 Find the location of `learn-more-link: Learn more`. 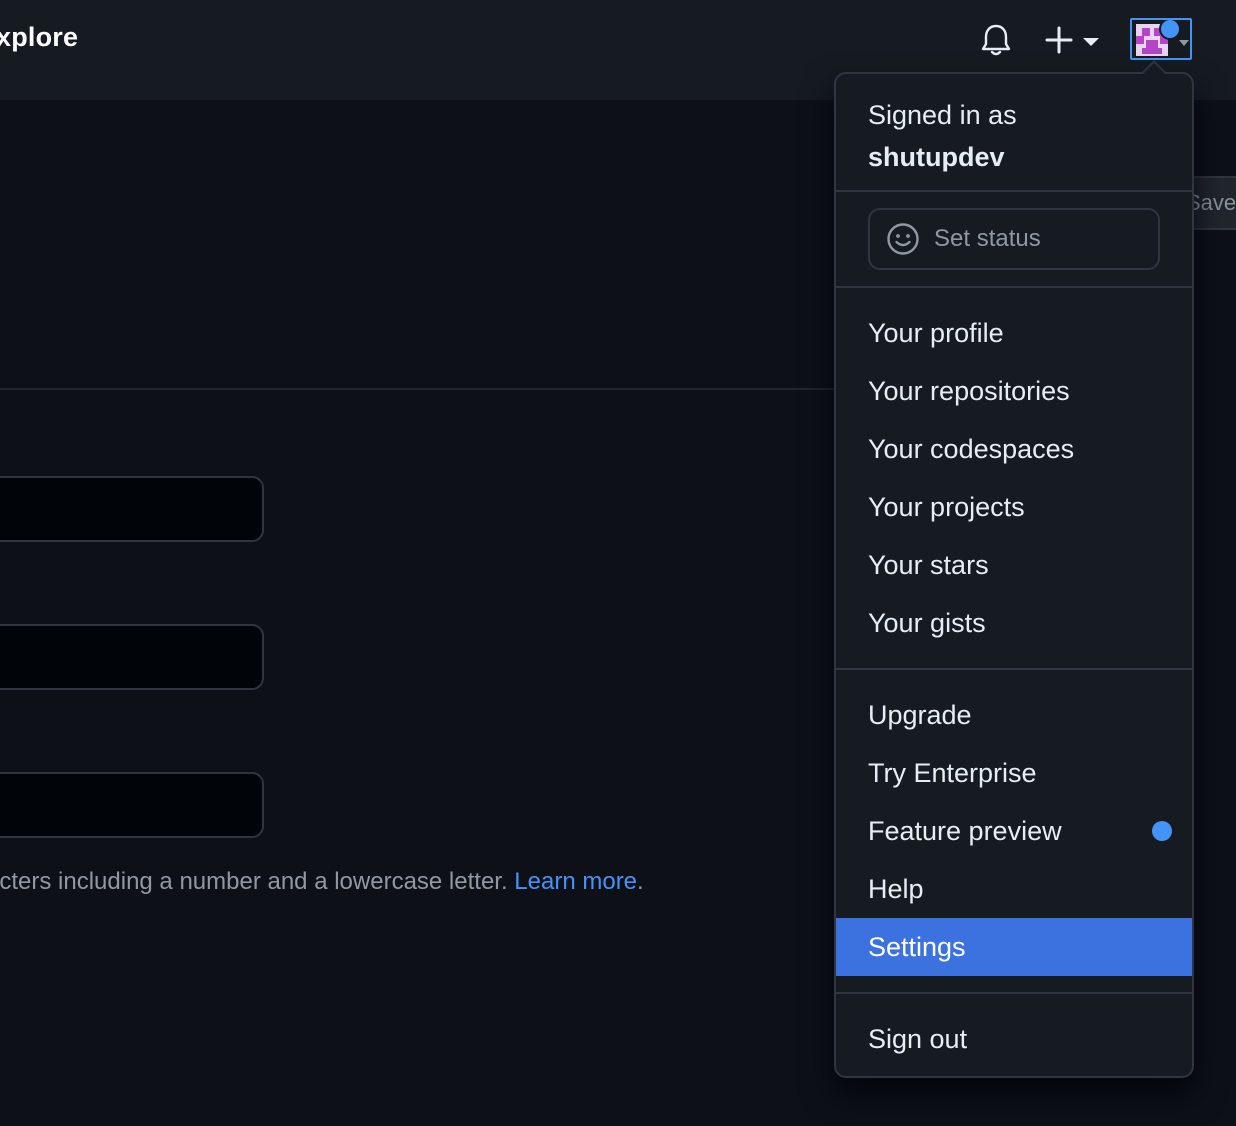

learn-more-link: Learn more is located at coordinates (575, 881).